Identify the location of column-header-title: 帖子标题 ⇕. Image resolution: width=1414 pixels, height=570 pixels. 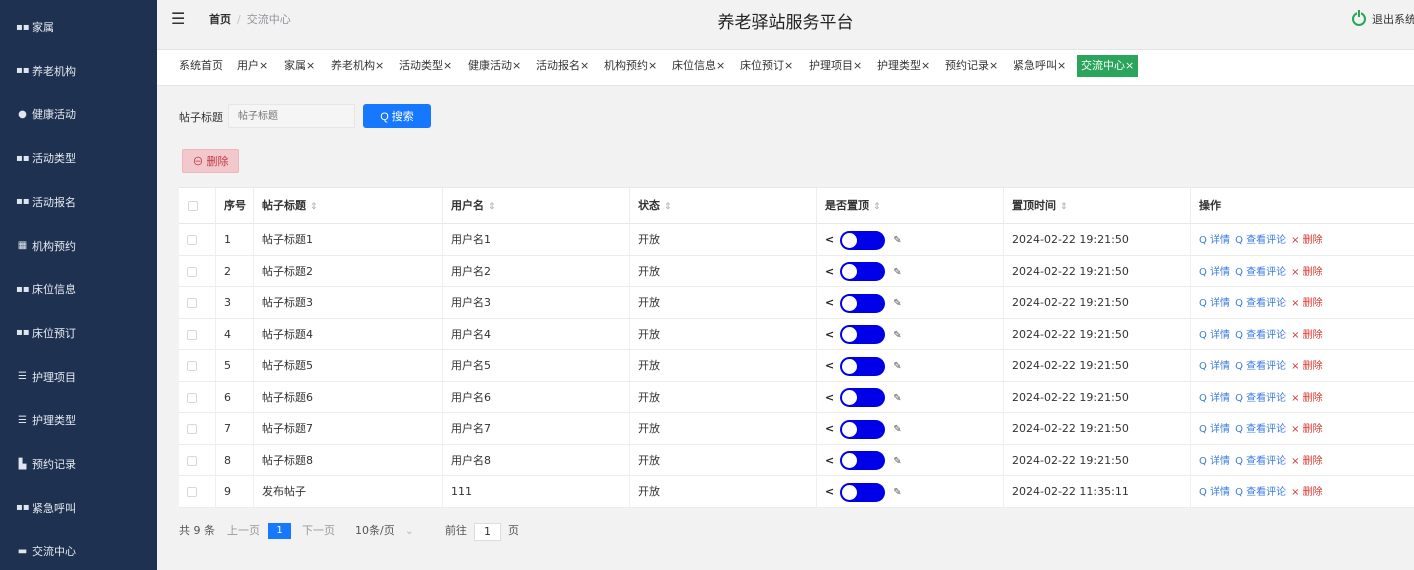
(348, 206).